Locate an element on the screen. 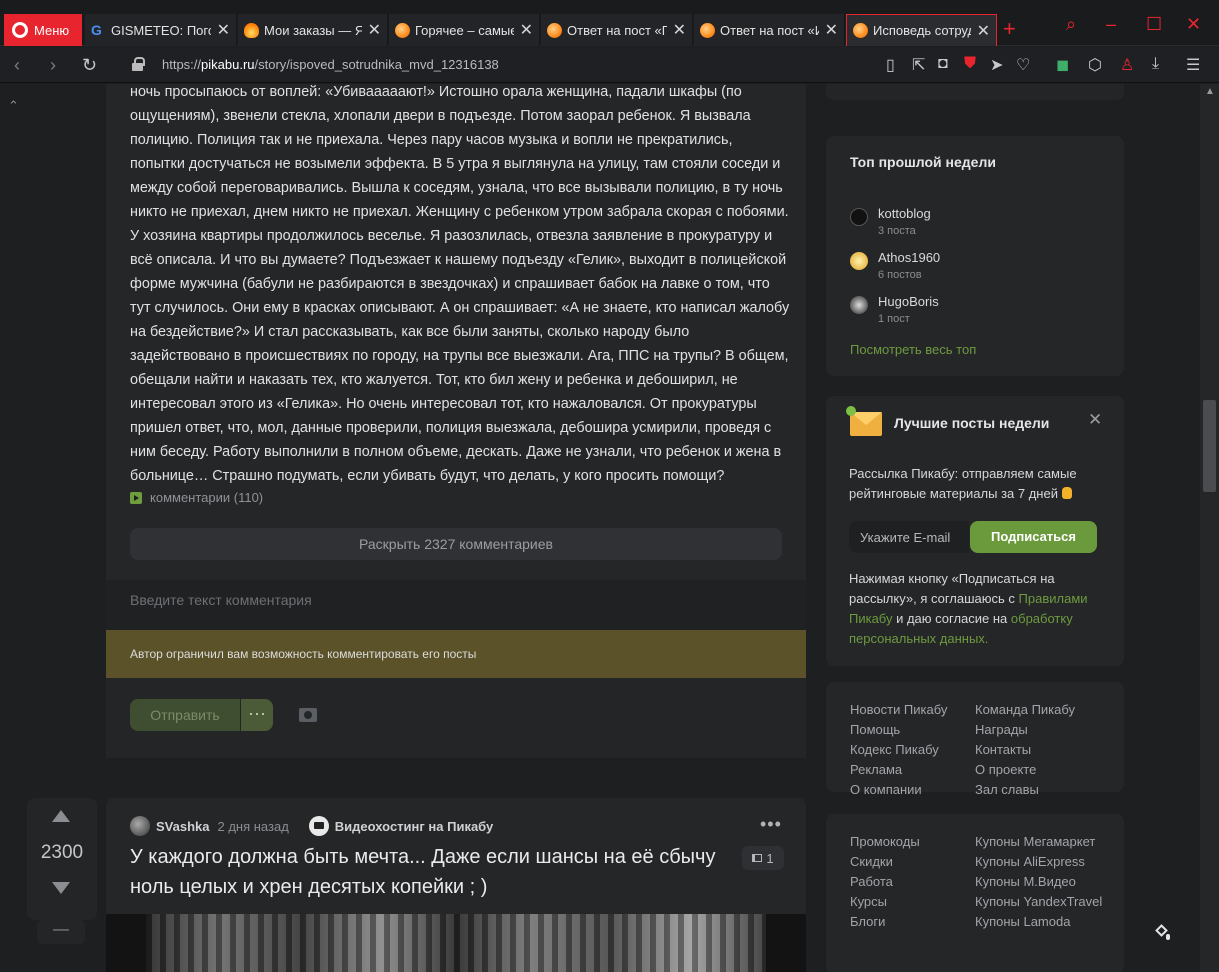 The height and width of the screenshot is (972, 1219). reader-mode-icon: ▯ is located at coordinates (890, 65).